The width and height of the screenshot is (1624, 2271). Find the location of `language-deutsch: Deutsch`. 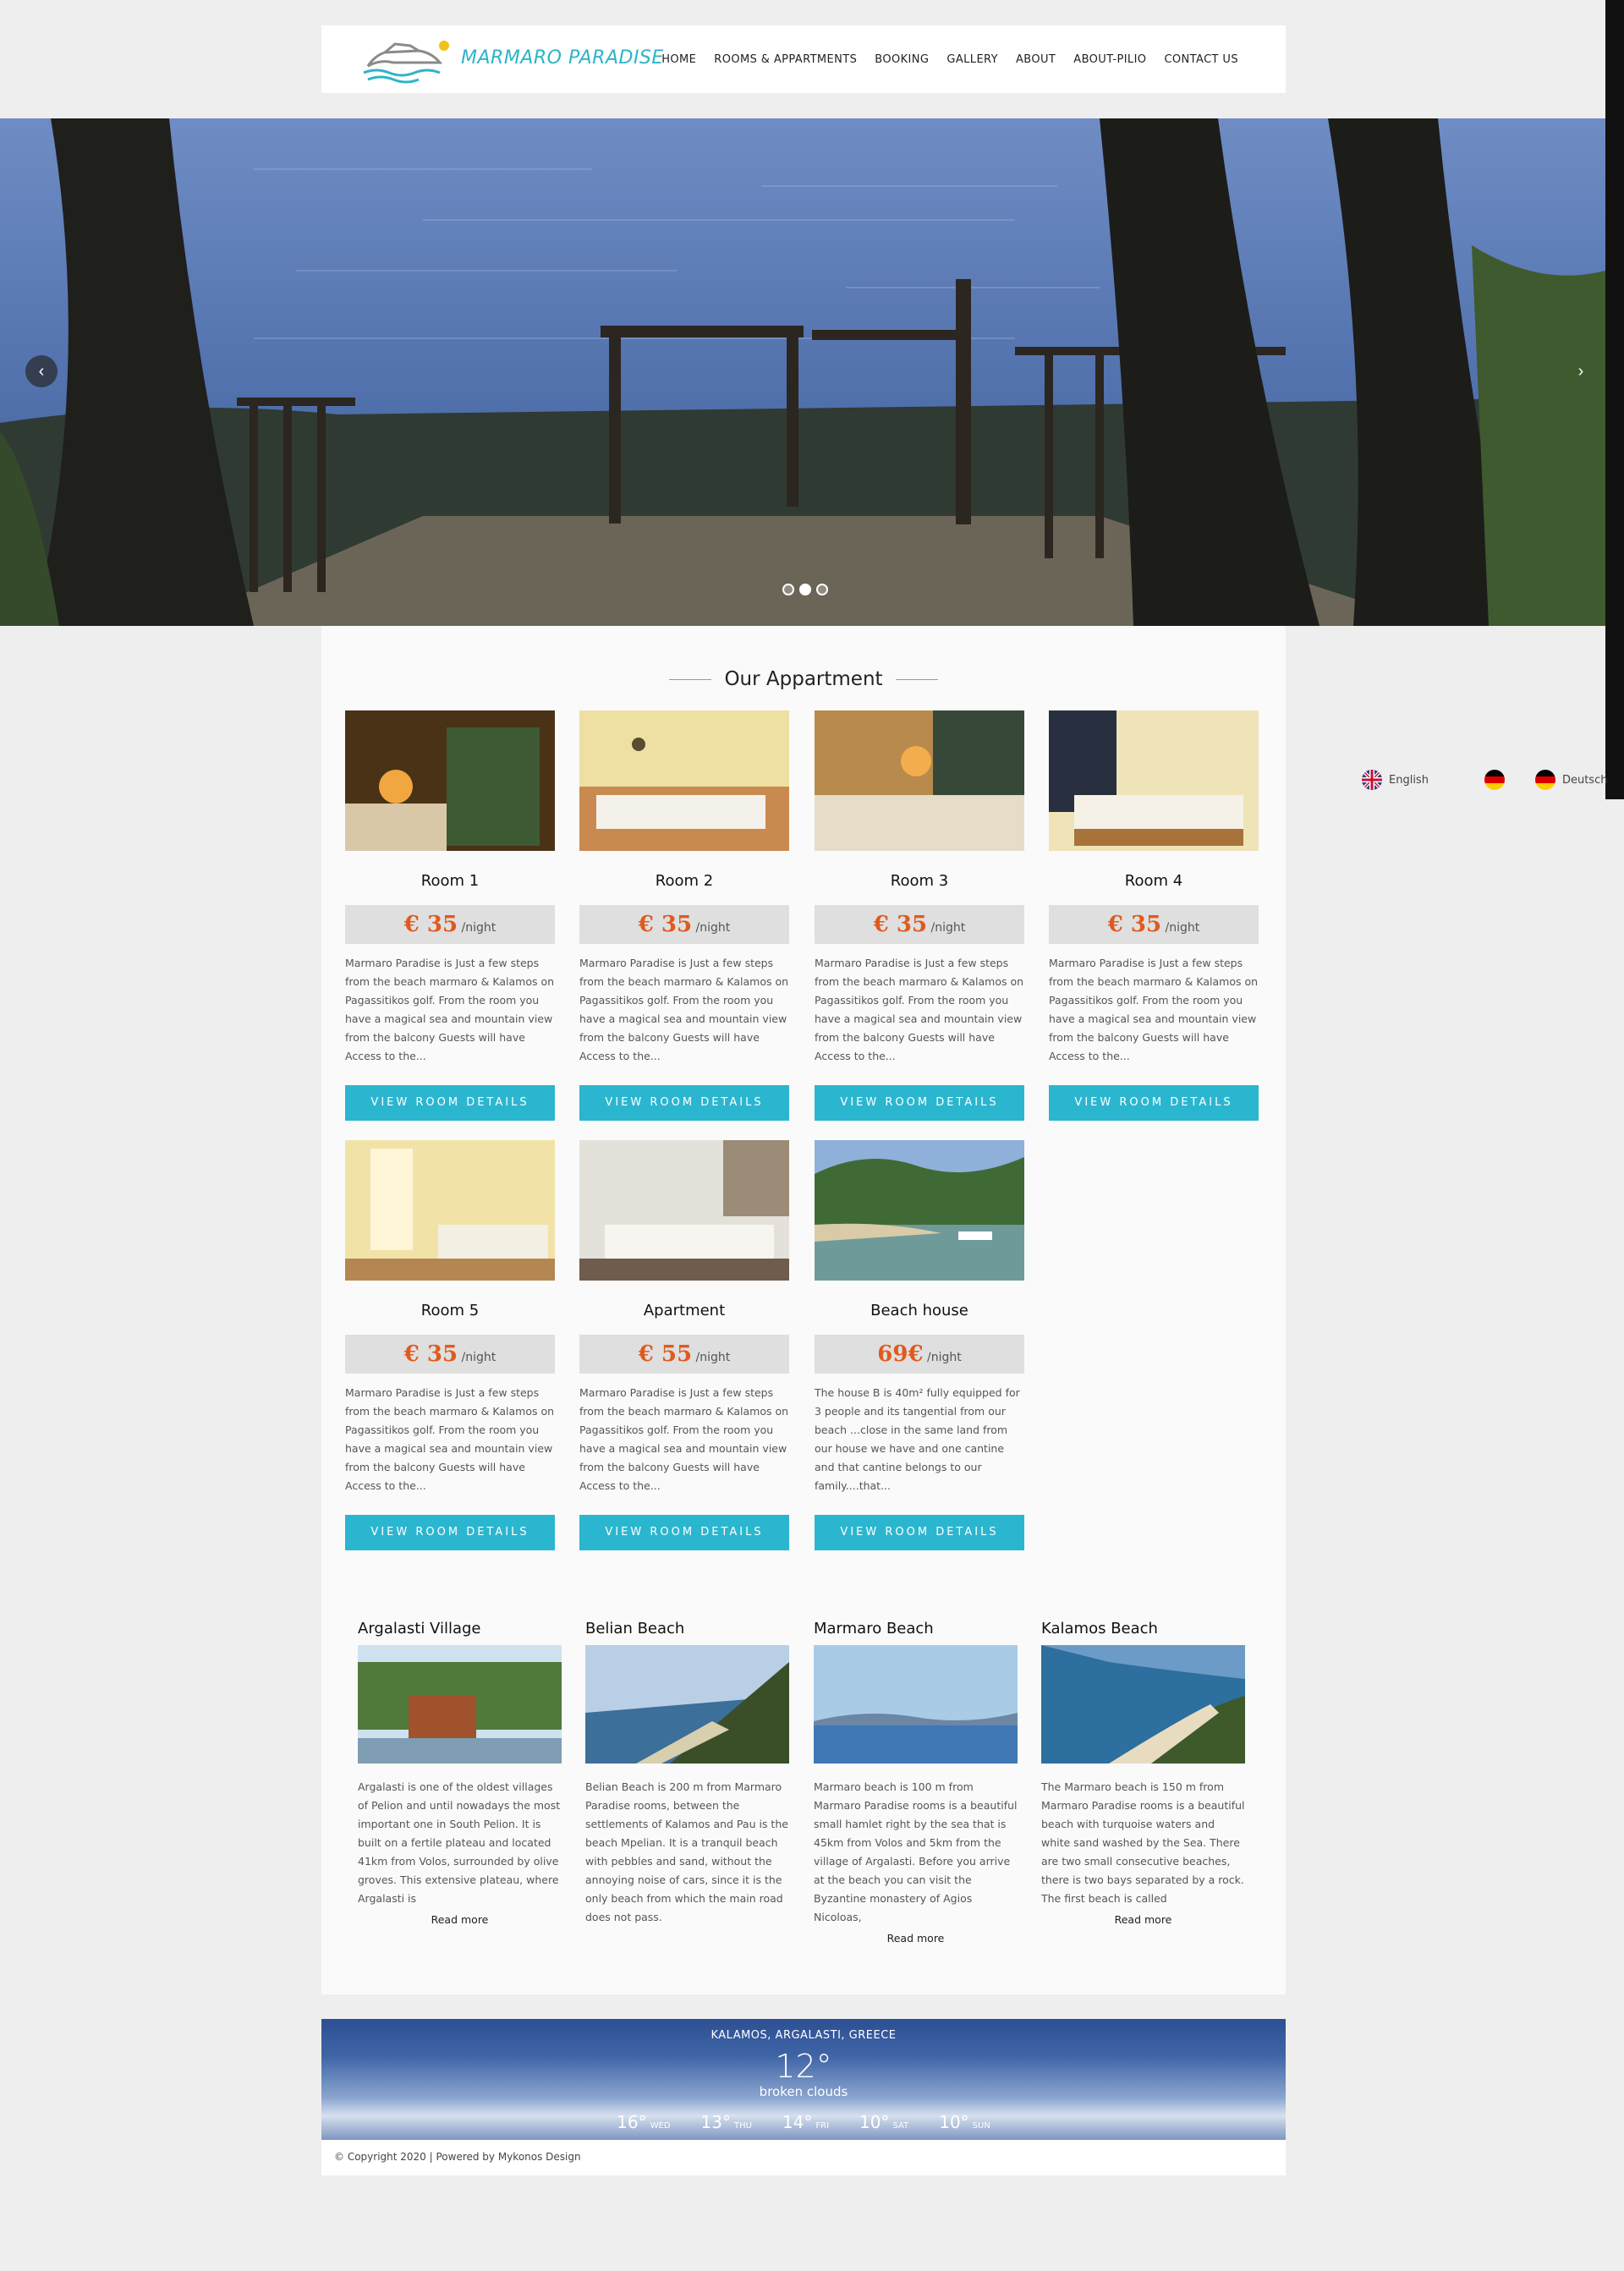

language-deutsch: Deutsch is located at coordinates (1585, 780).